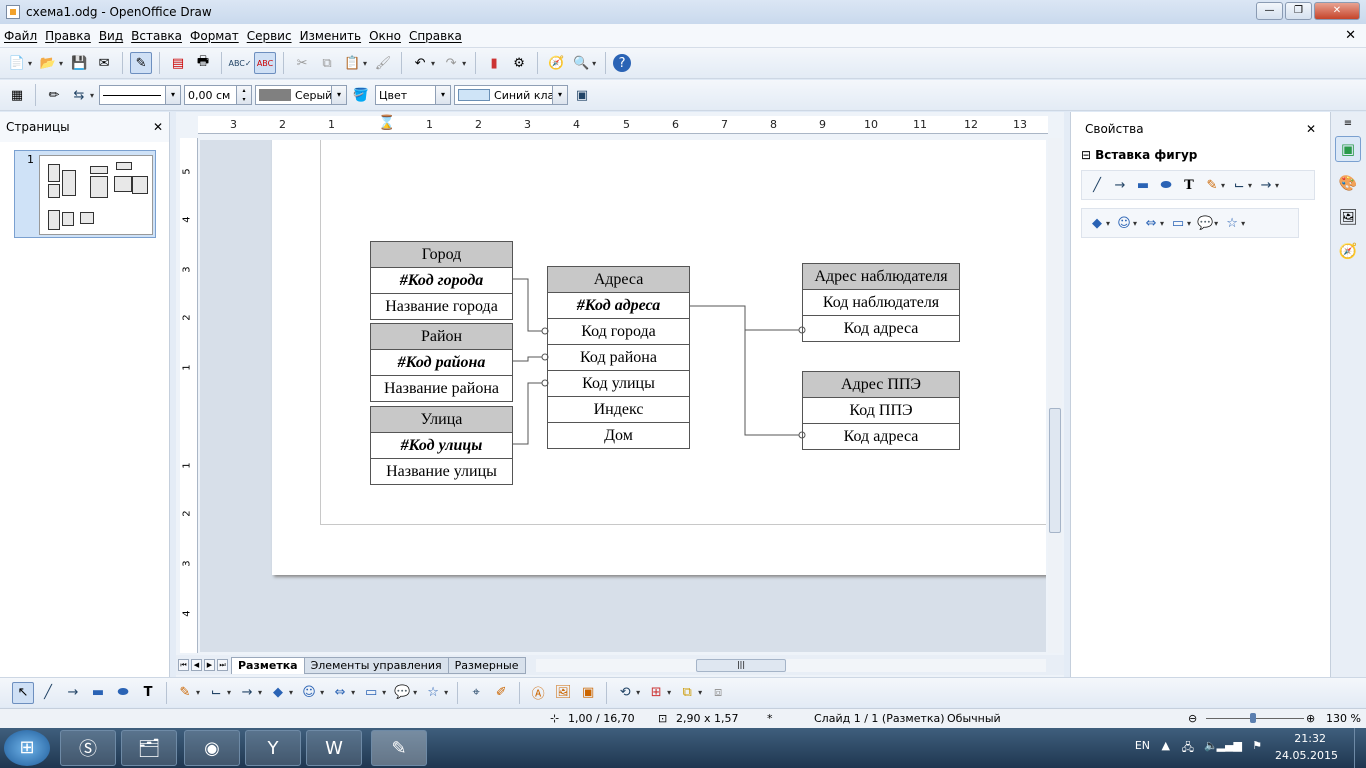 The width and height of the screenshot is (1366, 768). I want to click on entity-raion: Район #Код района Название района, so click(441, 362).